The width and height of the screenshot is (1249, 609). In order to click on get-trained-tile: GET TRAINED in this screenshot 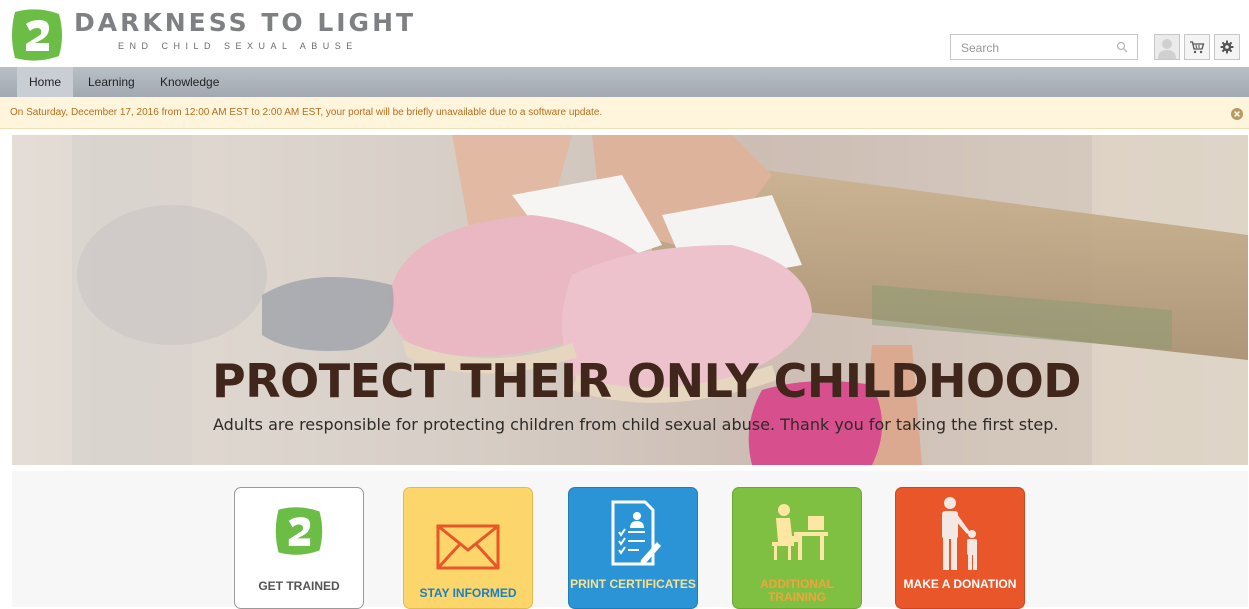, I will do `click(299, 548)`.